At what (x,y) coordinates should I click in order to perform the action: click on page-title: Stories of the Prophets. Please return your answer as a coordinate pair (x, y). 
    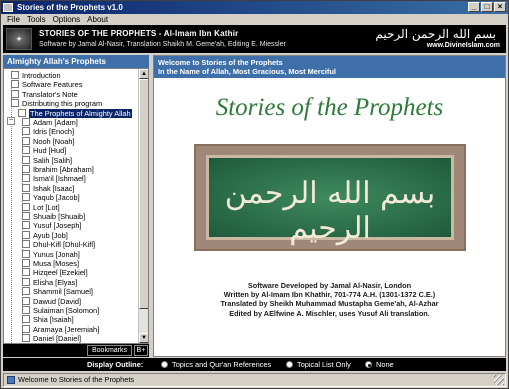
    Looking at the image, I should click on (329, 107).